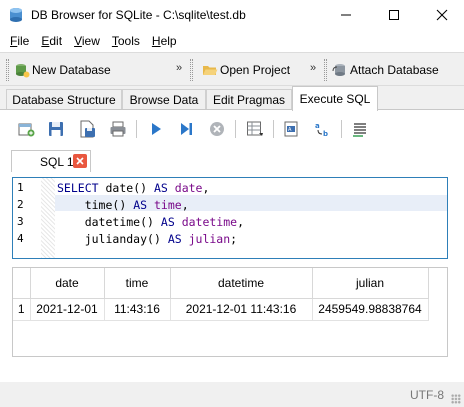  What do you see at coordinates (20, 204) in the screenshot?
I see `line-number: 2` at bounding box center [20, 204].